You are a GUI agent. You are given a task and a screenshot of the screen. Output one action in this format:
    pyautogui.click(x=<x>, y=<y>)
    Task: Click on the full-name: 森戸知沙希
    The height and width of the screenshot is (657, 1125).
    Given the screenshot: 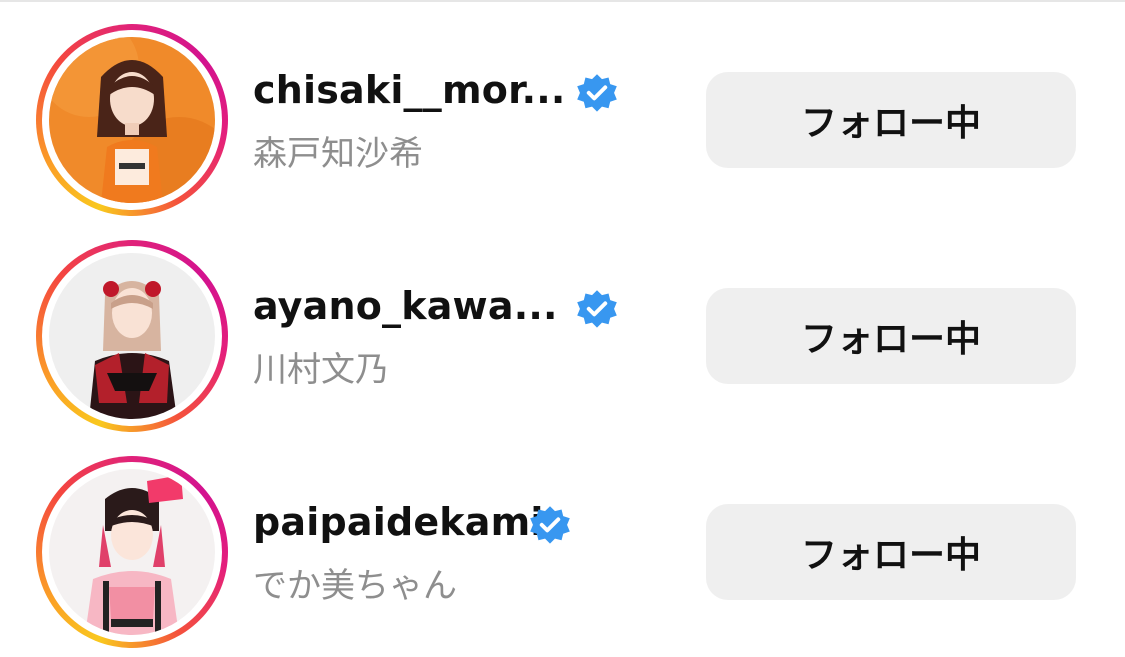 What is the action you would take?
    pyautogui.click(x=338, y=154)
    